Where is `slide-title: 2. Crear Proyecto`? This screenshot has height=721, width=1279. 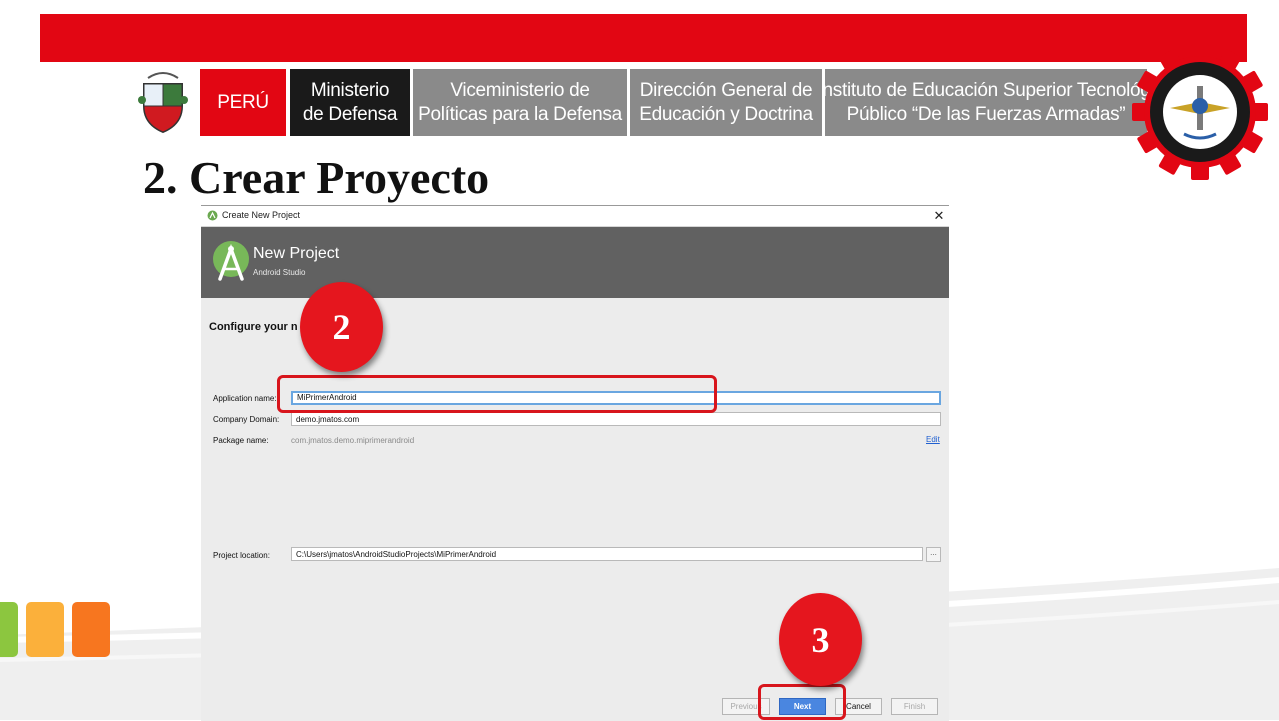 slide-title: 2. Crear Proyecto is located at coordinates (316, 177).